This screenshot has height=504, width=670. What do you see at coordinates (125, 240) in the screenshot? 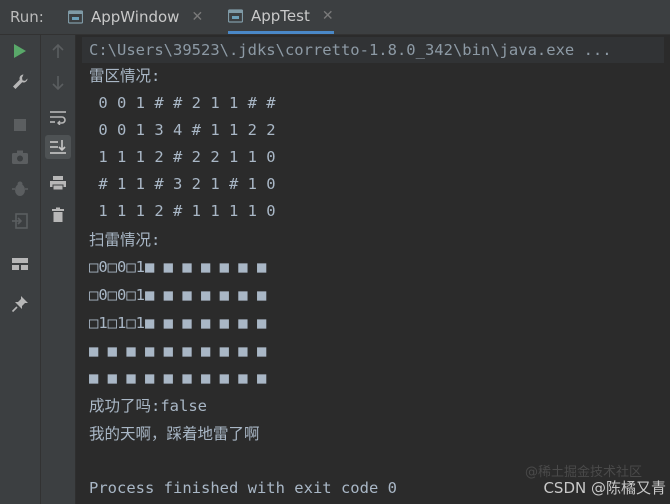
I see `console-line: 扫雷情况:` at bounding box center [125, 240].